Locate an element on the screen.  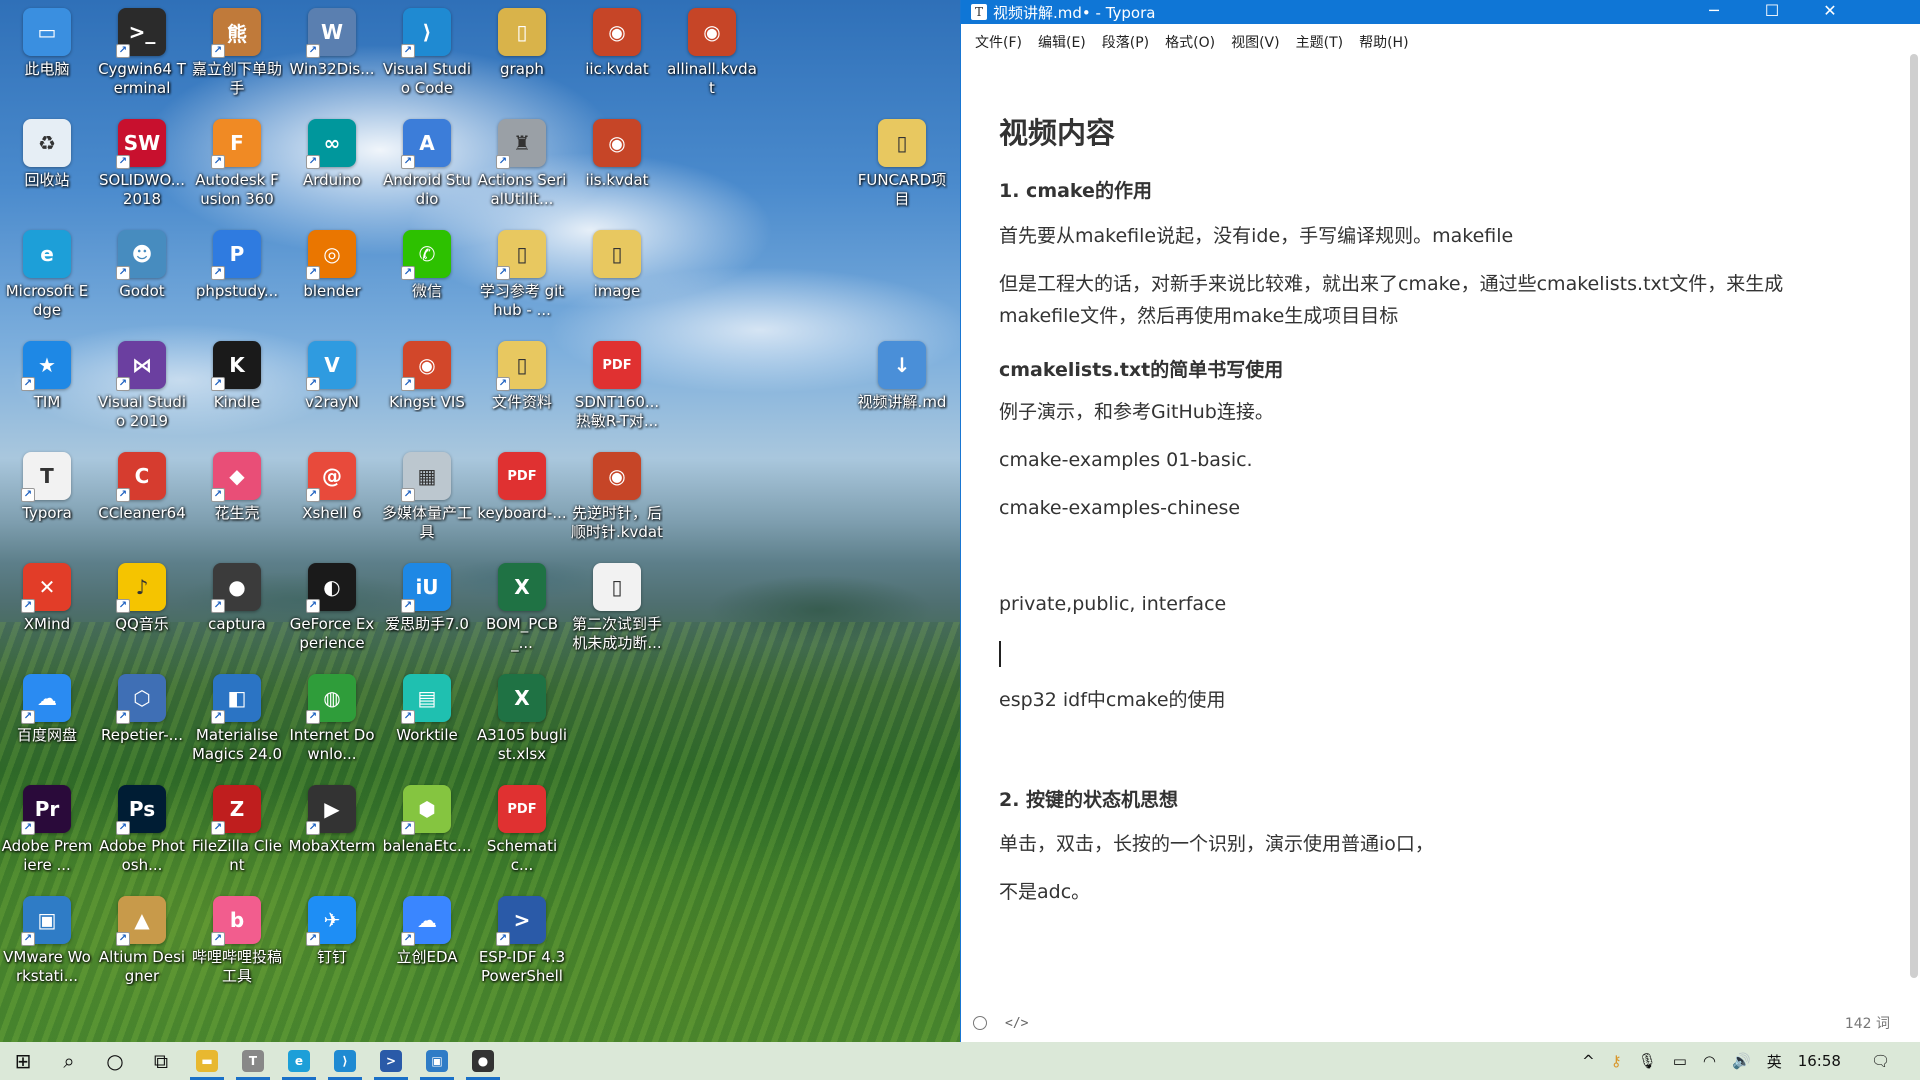
desktop-icon: C ↗ CCleaner64 is located at coordinates (142, 500).